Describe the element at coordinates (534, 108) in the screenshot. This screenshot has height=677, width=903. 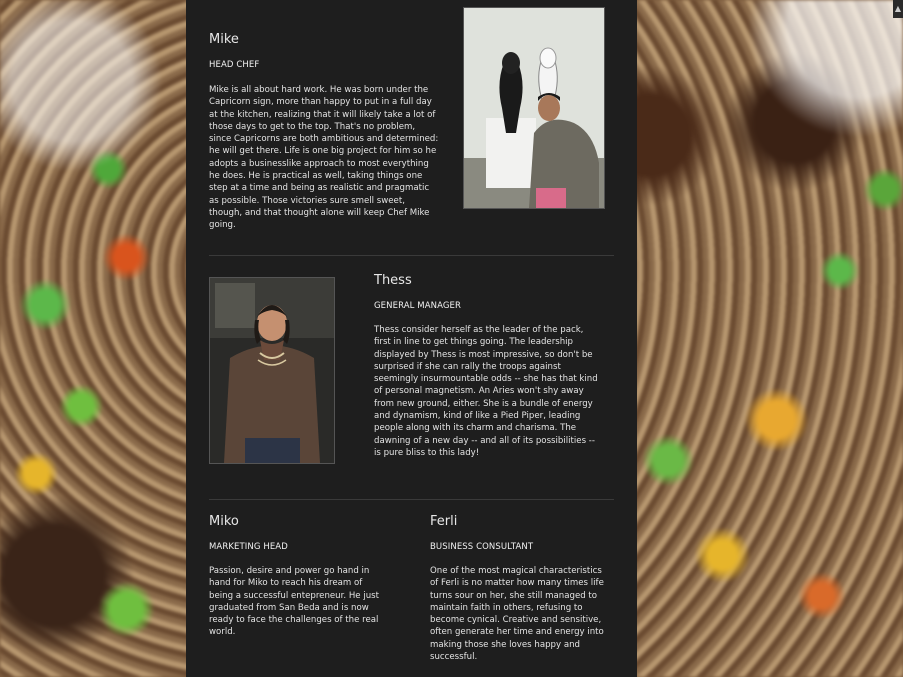
I see `mike-photo` at that location.